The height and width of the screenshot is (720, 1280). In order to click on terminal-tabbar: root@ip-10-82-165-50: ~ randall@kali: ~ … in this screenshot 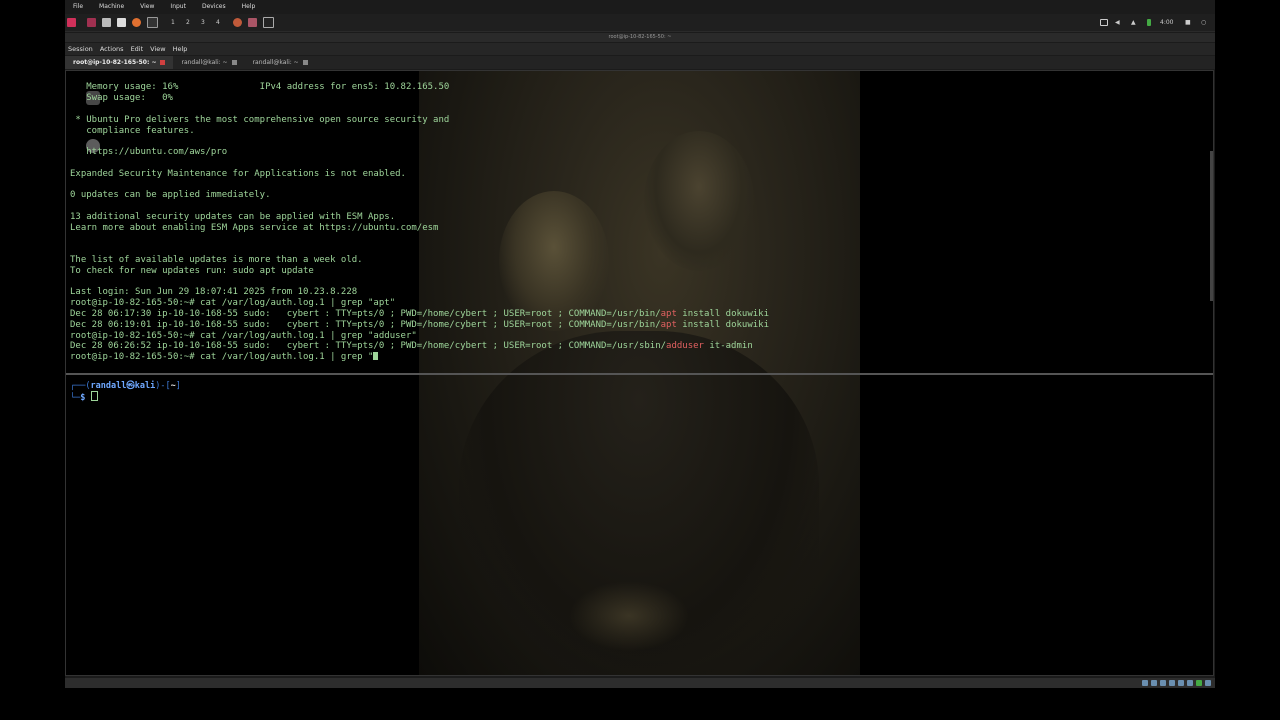, I will do `click(640, 62)`.